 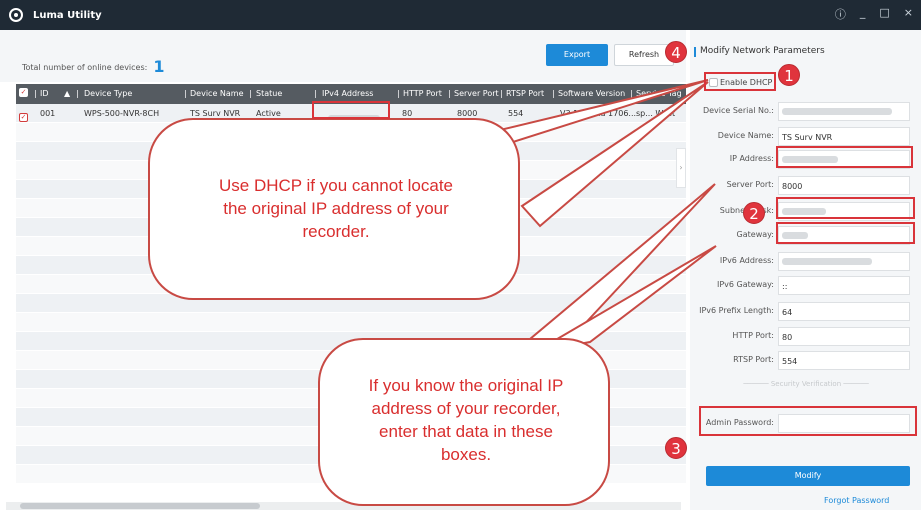 What do you see at coordinates (351, 110) in the screenshot?
I see `highlight-ipv4` at bounding box center [351, 110].